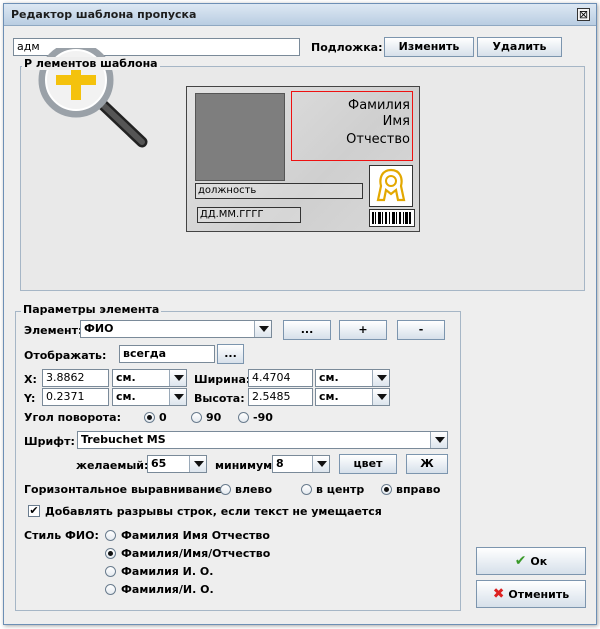  What do you see at coordinates (167, 571) in the screenshot?
I see `fio-style-initials-label: Фамилия И. О.` at bounding box center [167, 571].